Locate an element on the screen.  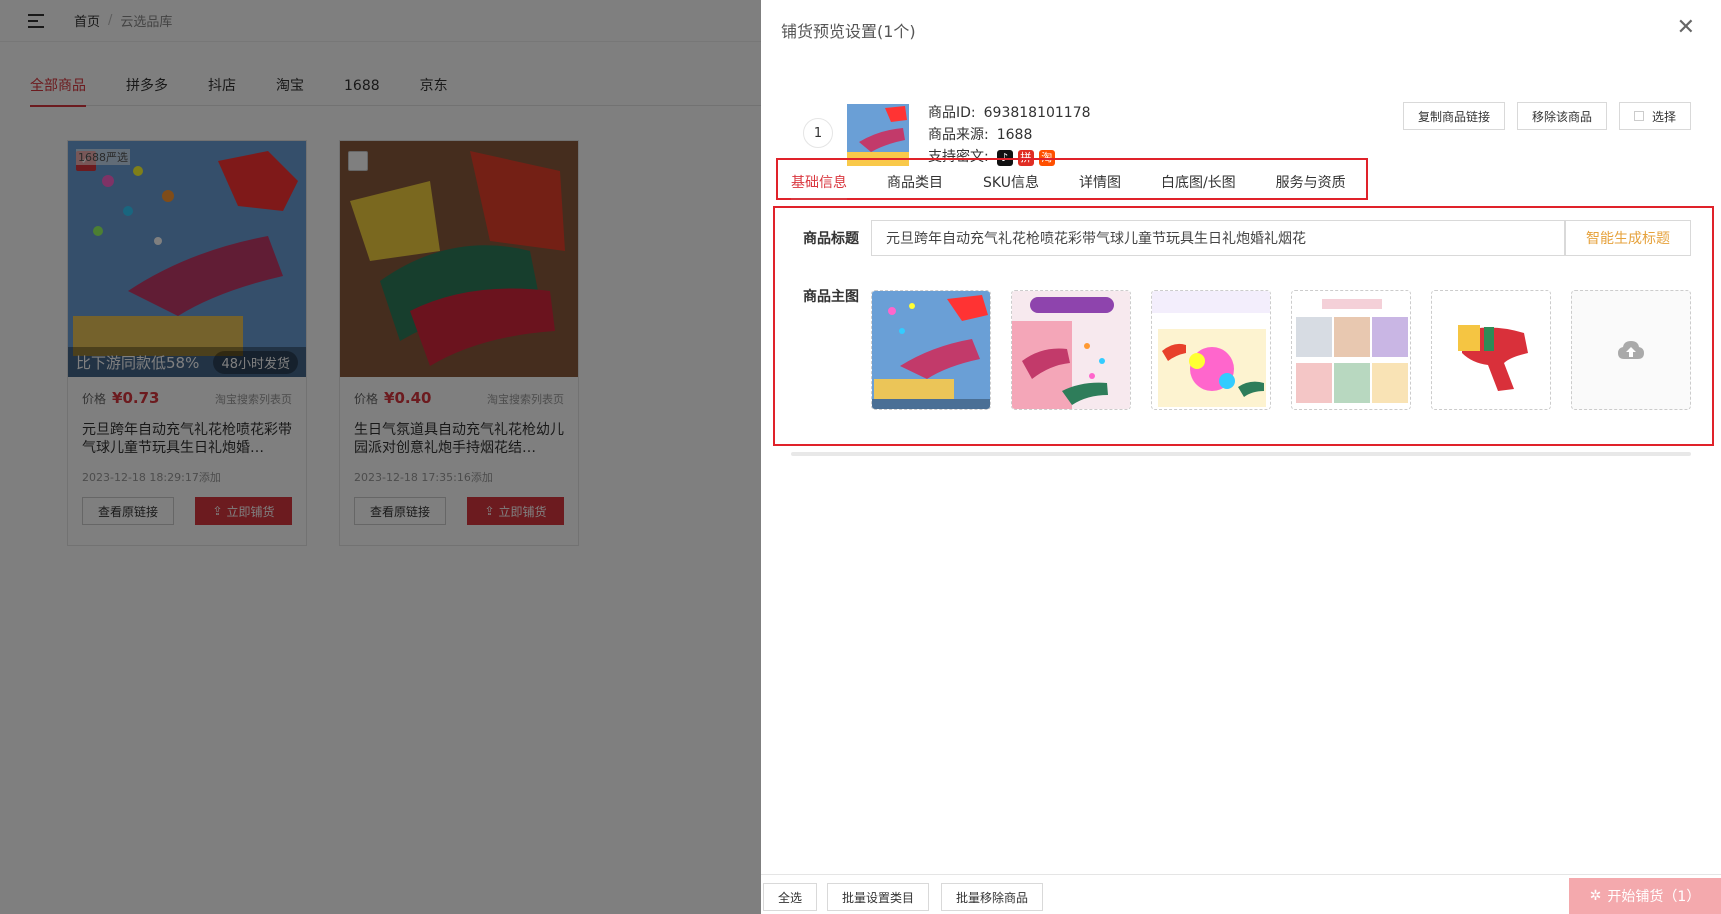
batch-set-category-button: 批量设置类目 is located at coordinates (878, 897).